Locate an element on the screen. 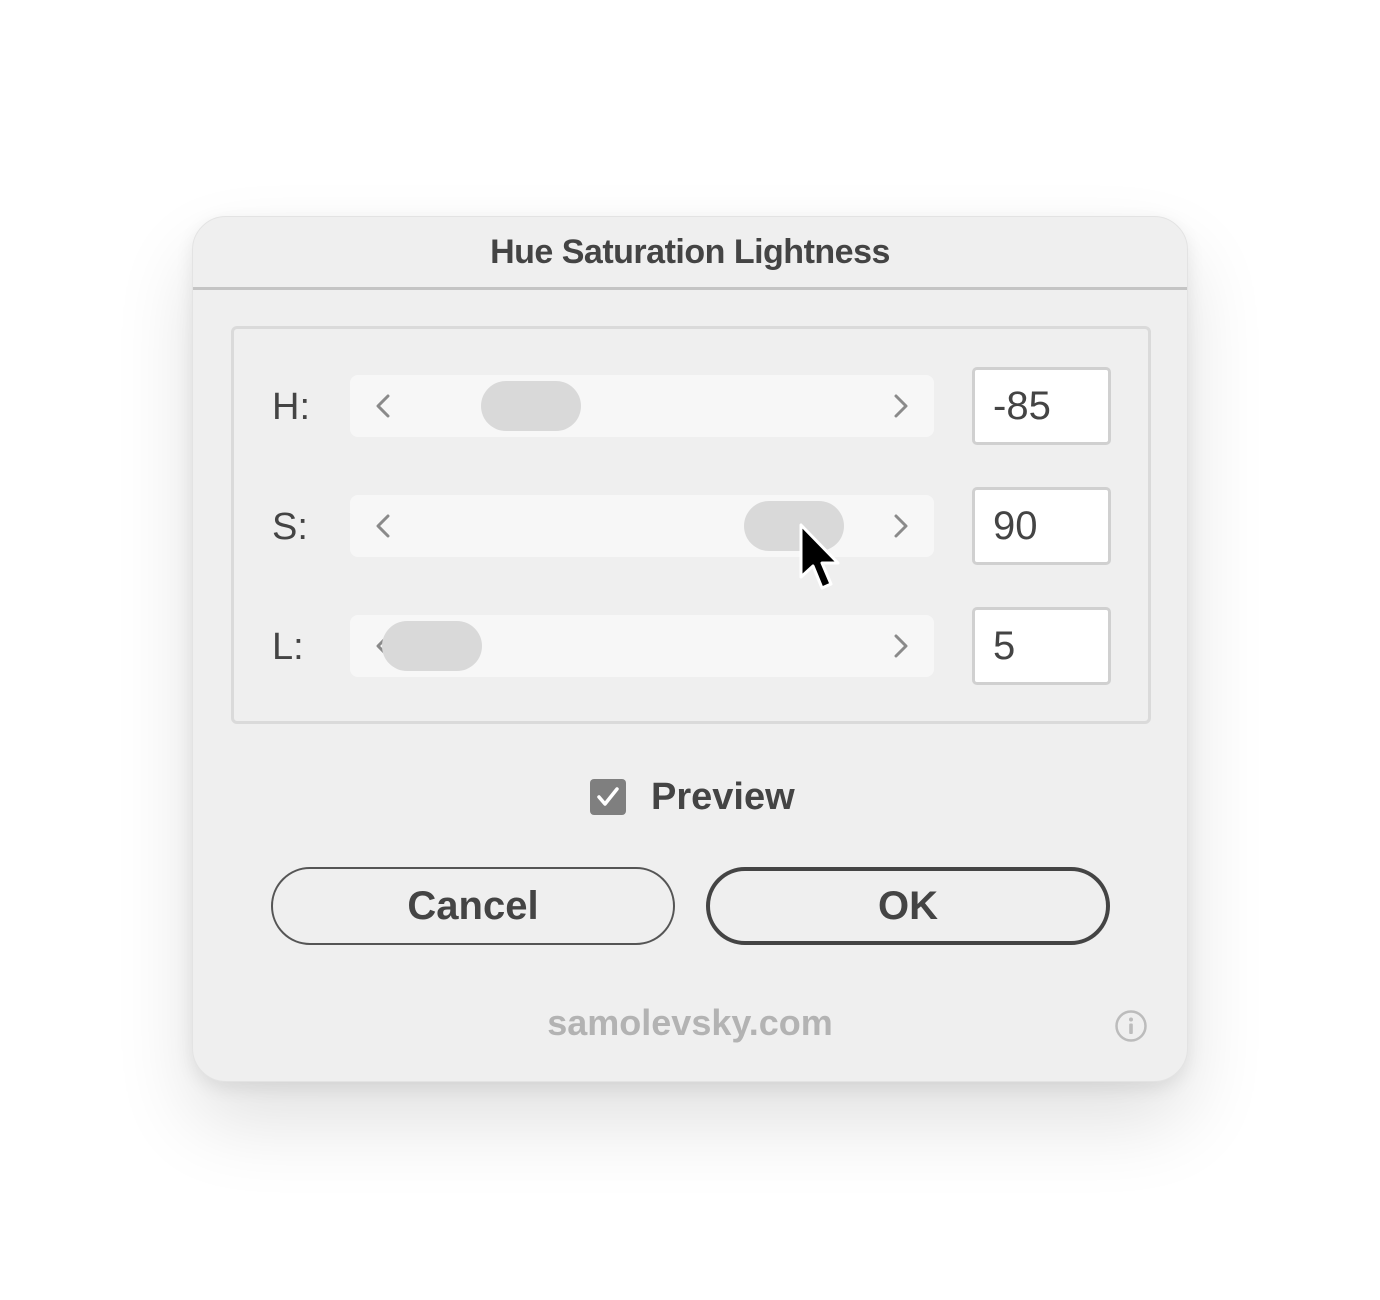  mouse-pointer-icon is located at coordinates (819, 556).